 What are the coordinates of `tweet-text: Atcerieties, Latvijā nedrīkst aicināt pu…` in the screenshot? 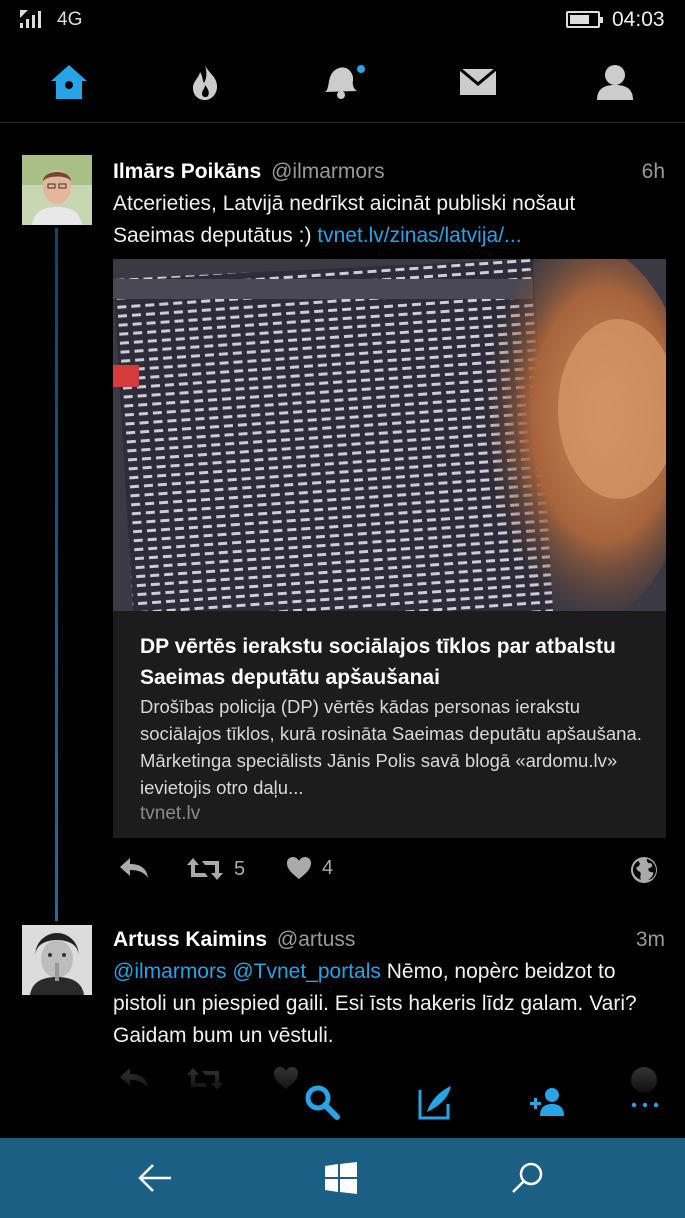 It's located at (385, 220).